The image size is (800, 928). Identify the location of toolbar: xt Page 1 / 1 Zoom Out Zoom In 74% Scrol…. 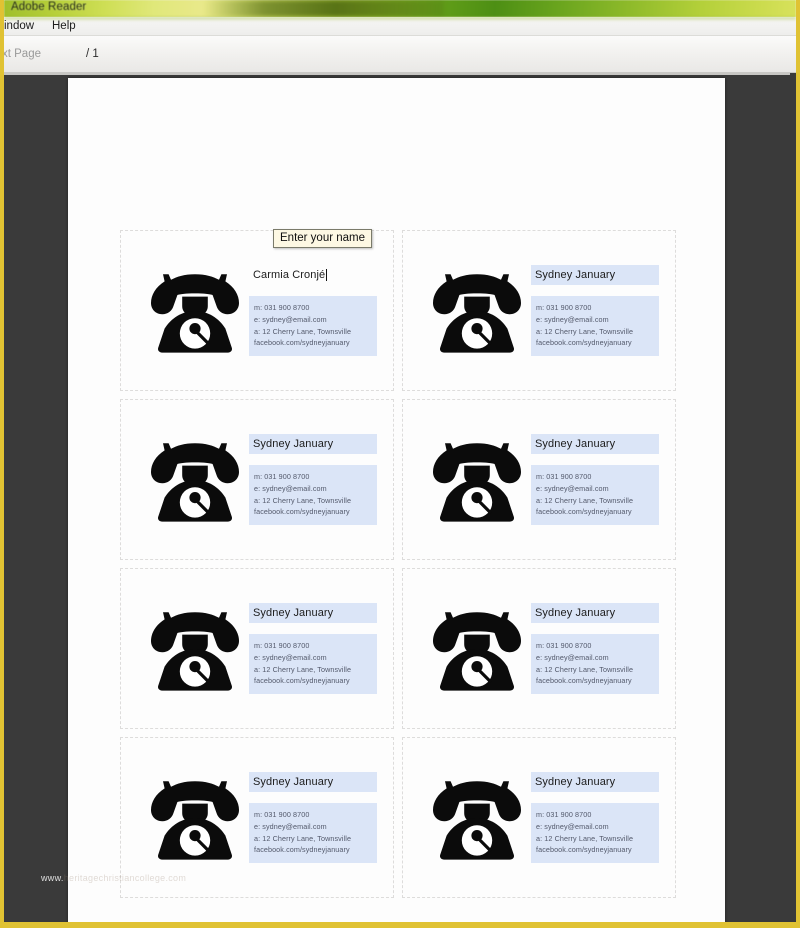
(400, 68).